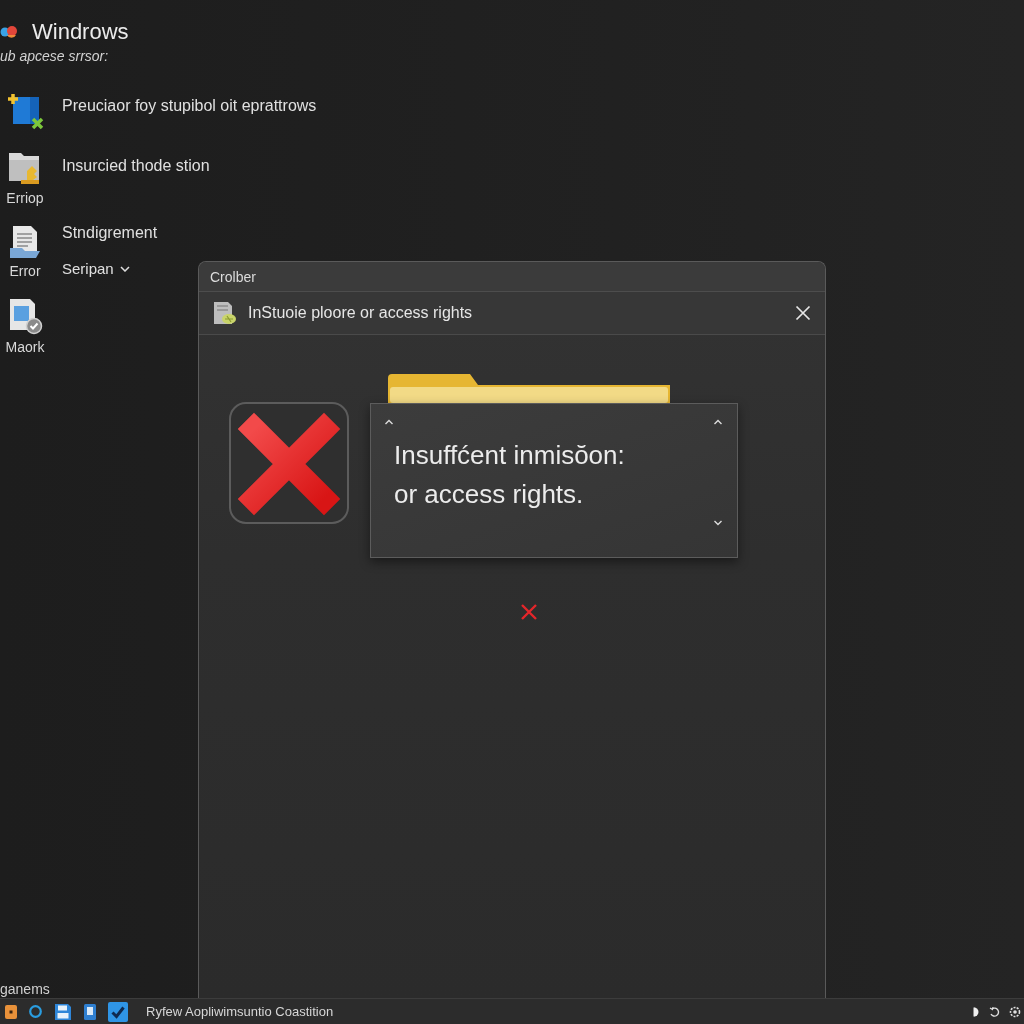 The image size is (1024, 1024). What do you see at coordinates (509, 475) in the screenshot?
I see `error-message: Insuffćent inmisŏon: or access rights.` at bounding box center [509, 475].